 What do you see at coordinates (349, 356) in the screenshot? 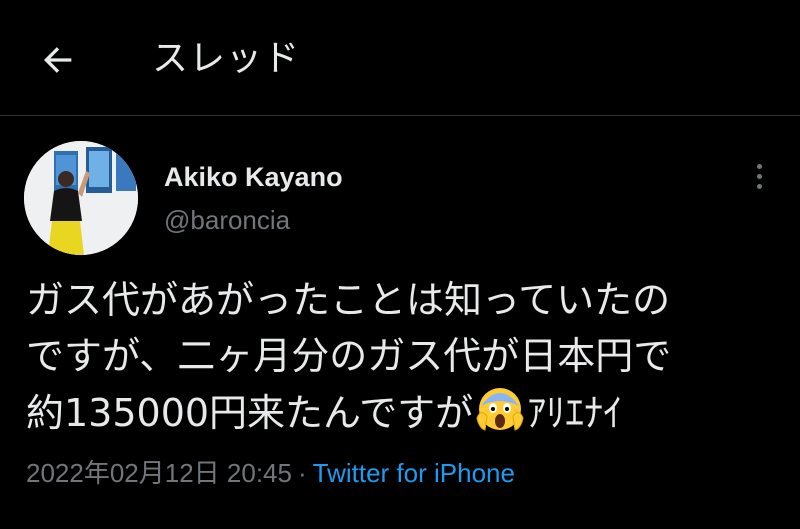
I see `tweet-text-line: ですが、二ヶ月分のガス代が日本円で` at bounding box center [349, 356].